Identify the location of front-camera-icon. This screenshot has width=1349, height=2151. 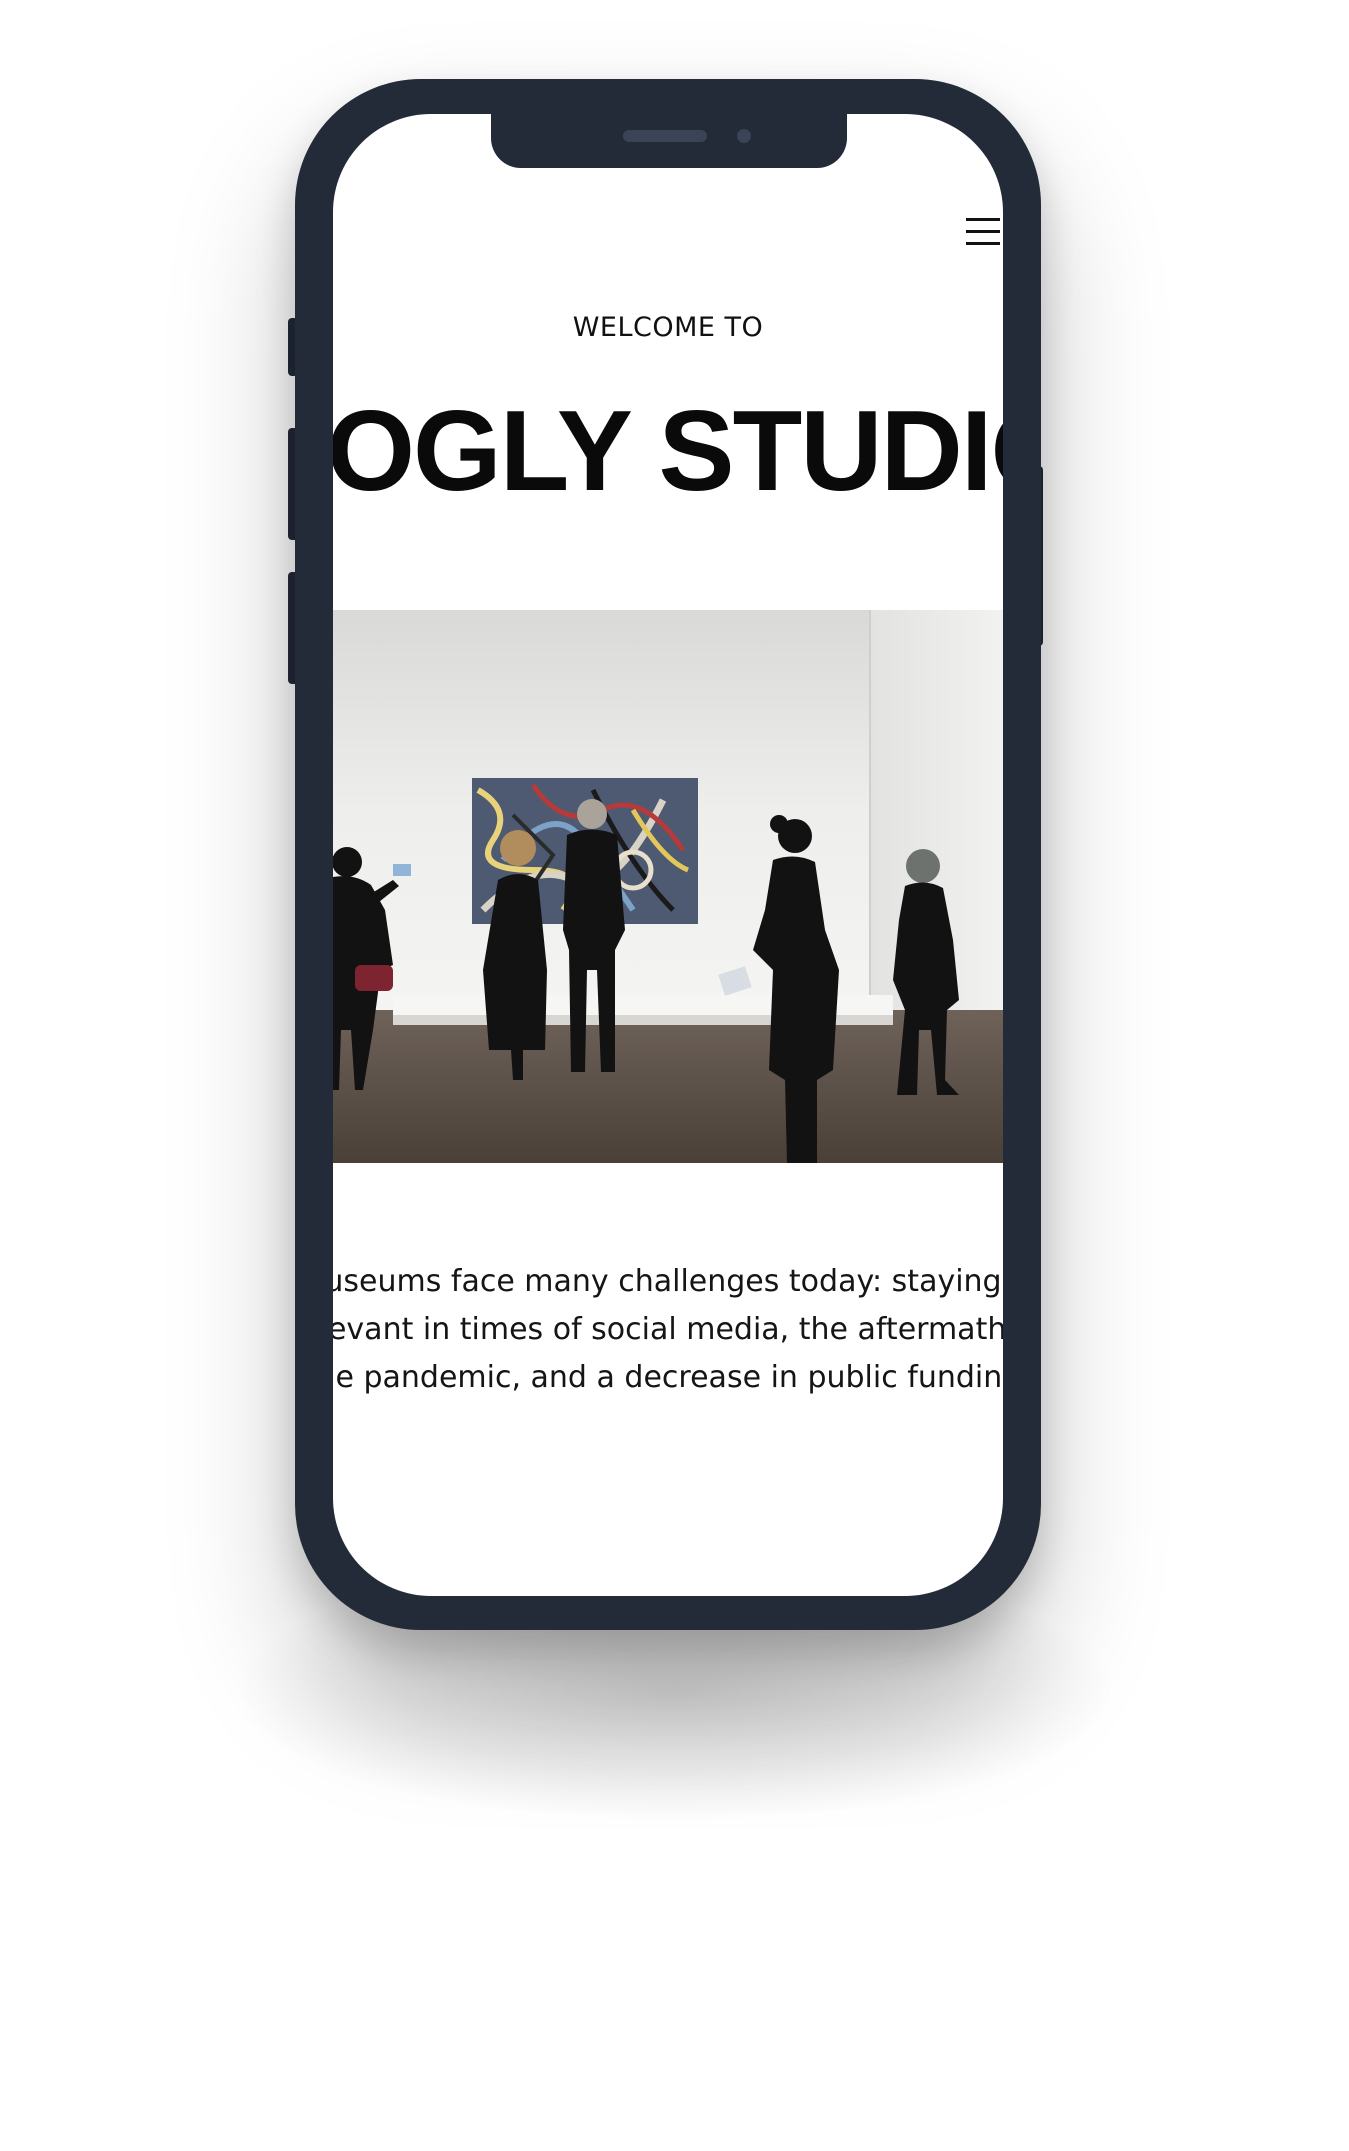
(744, 136).